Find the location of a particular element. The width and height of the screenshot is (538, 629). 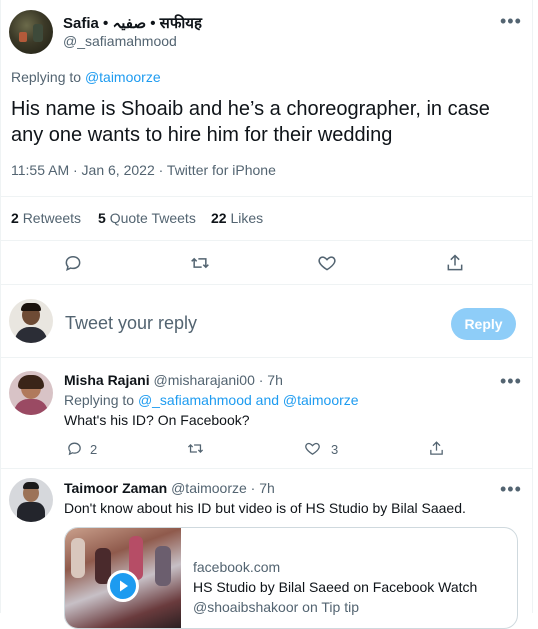

reply-author: Misha Rajani @misharajani00 · 7h is located at coordinates (173, 380).